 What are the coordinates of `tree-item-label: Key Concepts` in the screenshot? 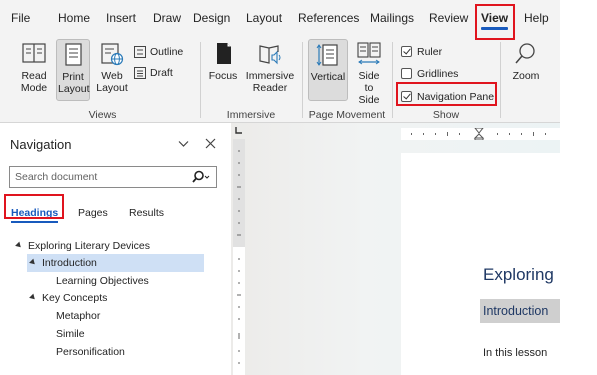 It's located at (75, 298).